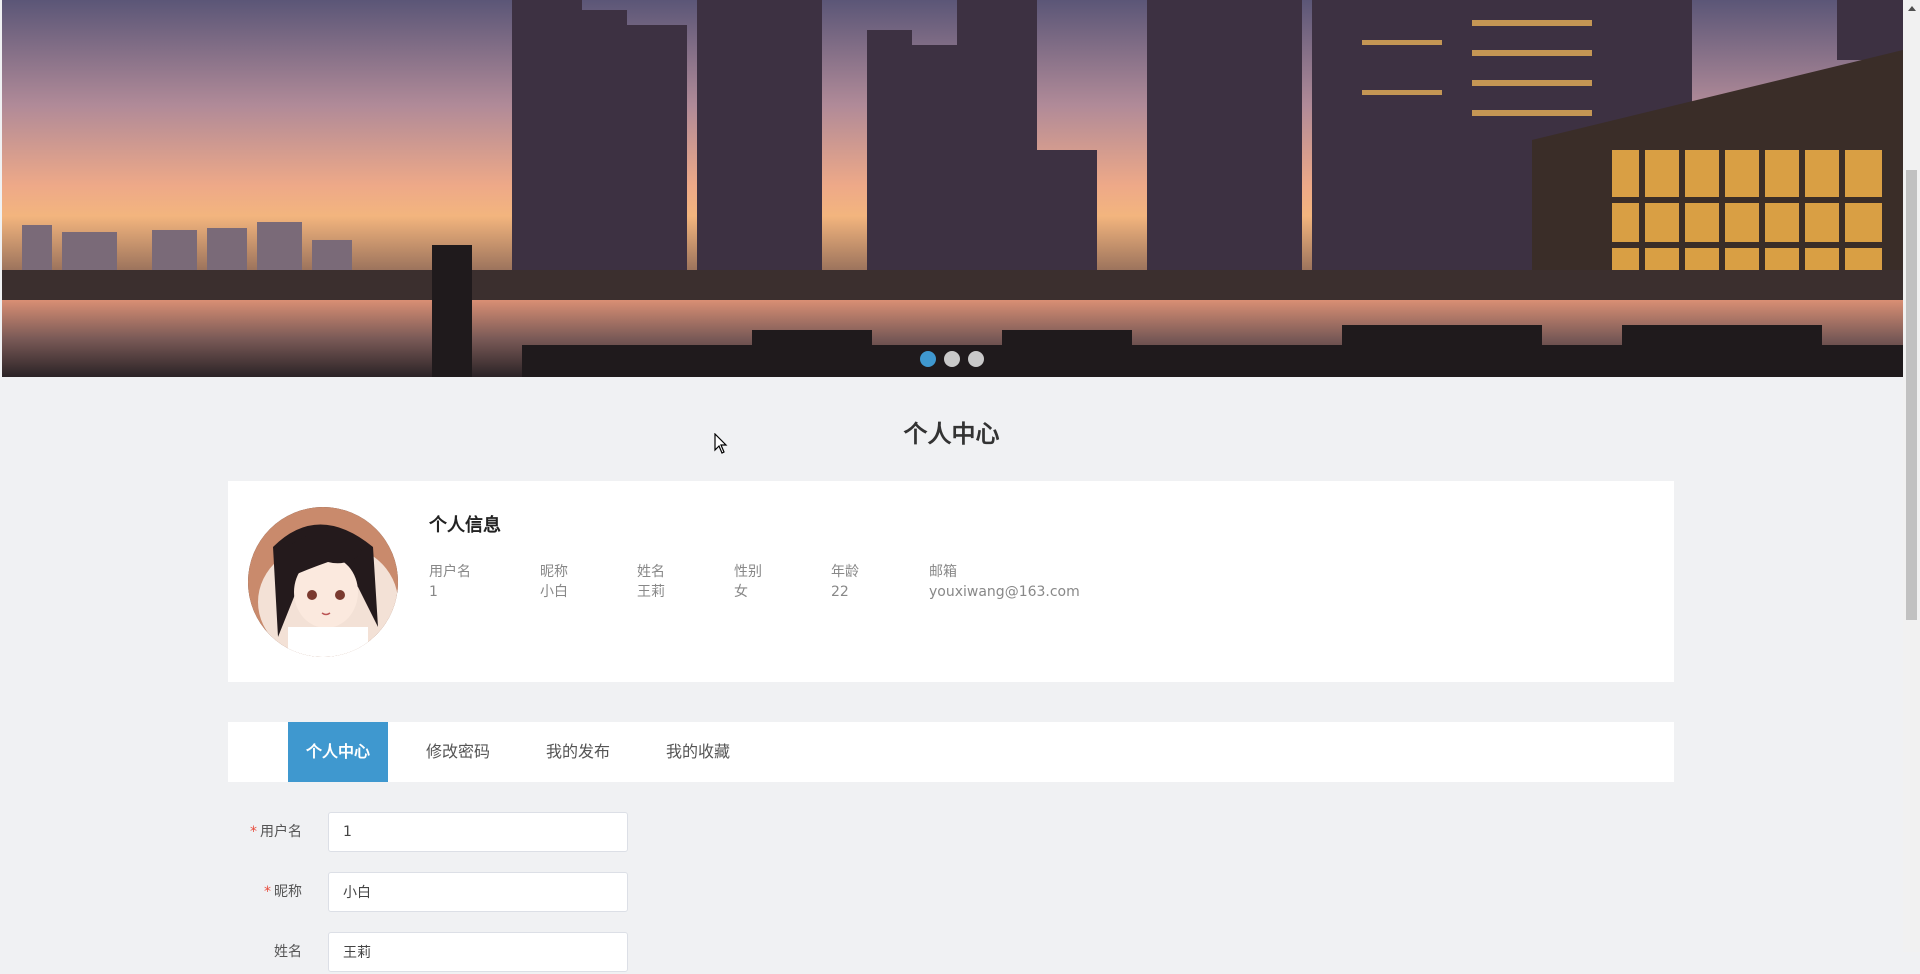 Image resolution: width=1920 pixels, height=974 pixels. I want to click on name-input, so click(478, 952).